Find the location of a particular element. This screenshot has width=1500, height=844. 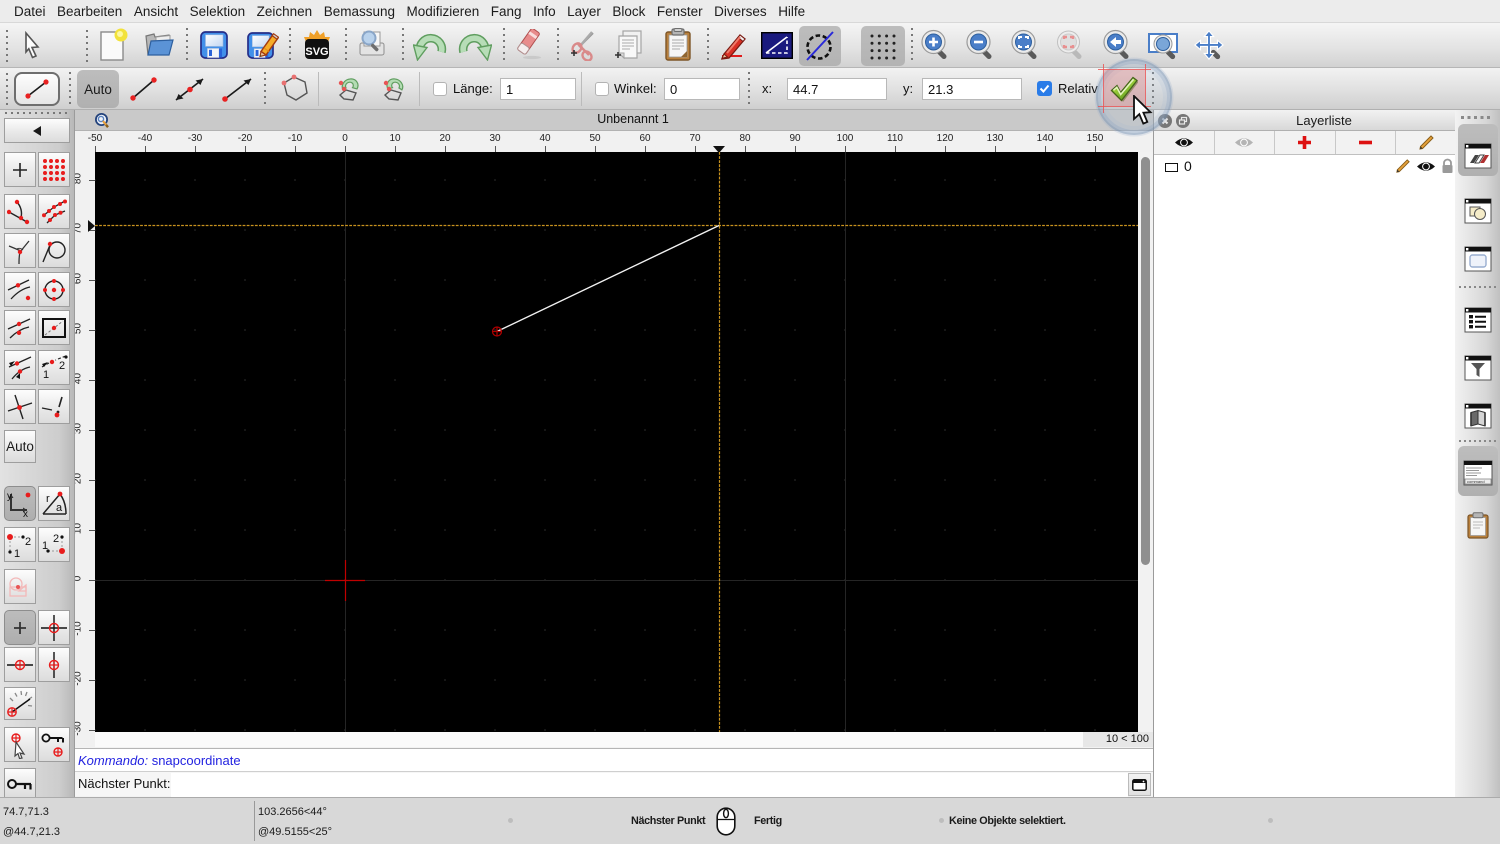

svg-text: SVG is located at coordinates (316, 52).